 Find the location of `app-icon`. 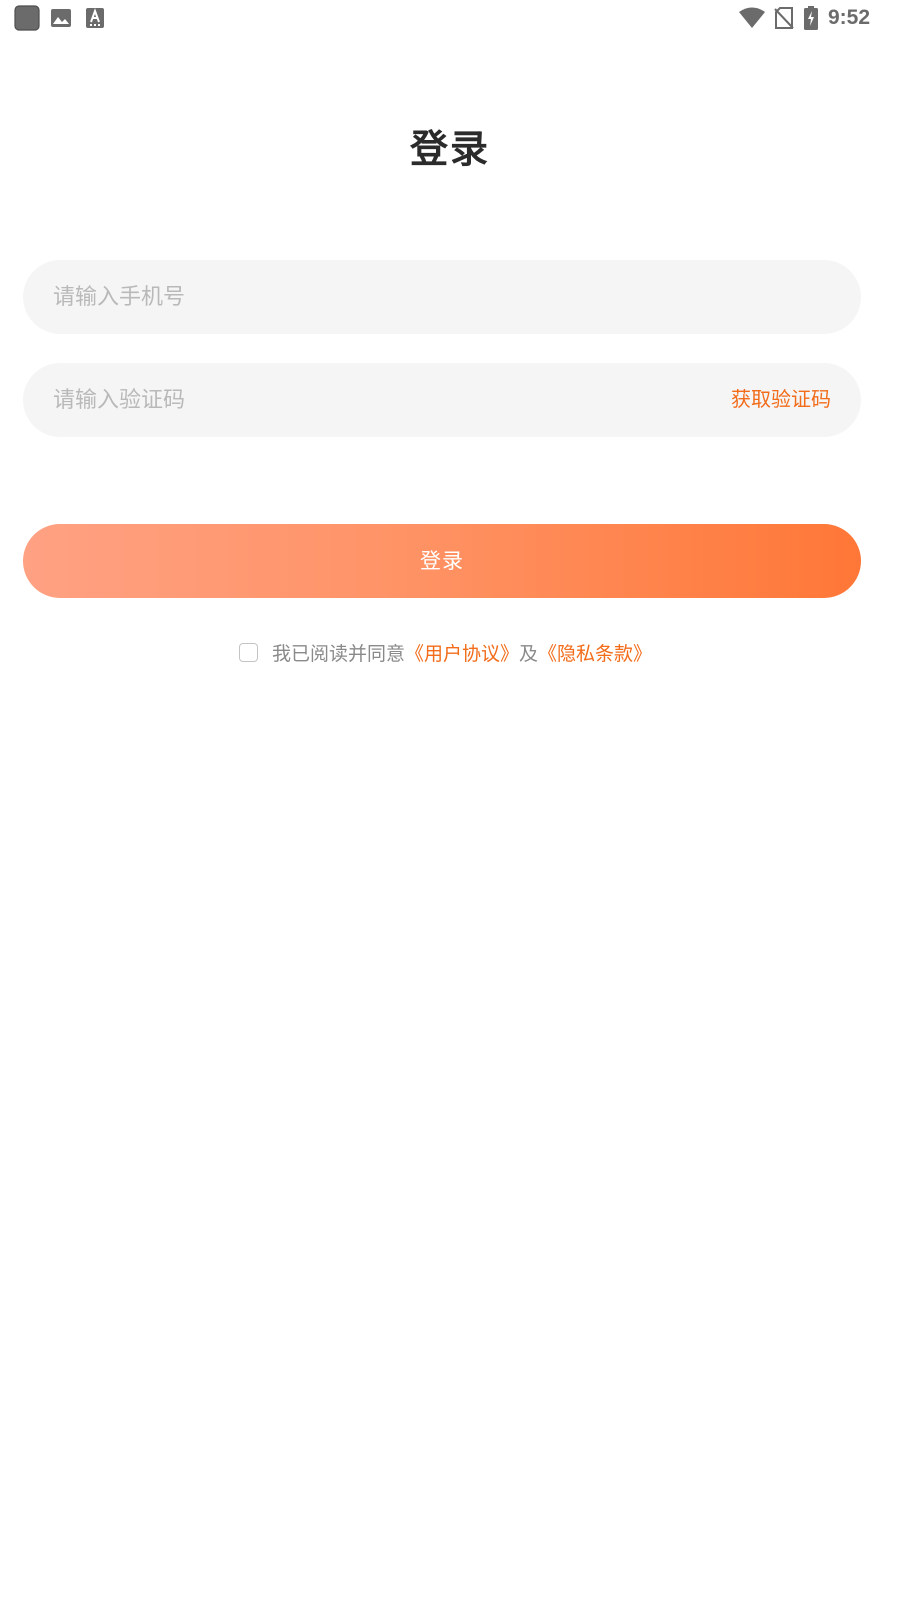

app-icon is located at coordinates (27, 18).